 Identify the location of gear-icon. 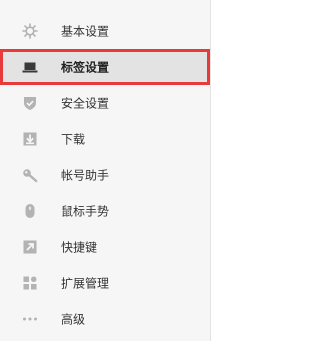
(30, 31).